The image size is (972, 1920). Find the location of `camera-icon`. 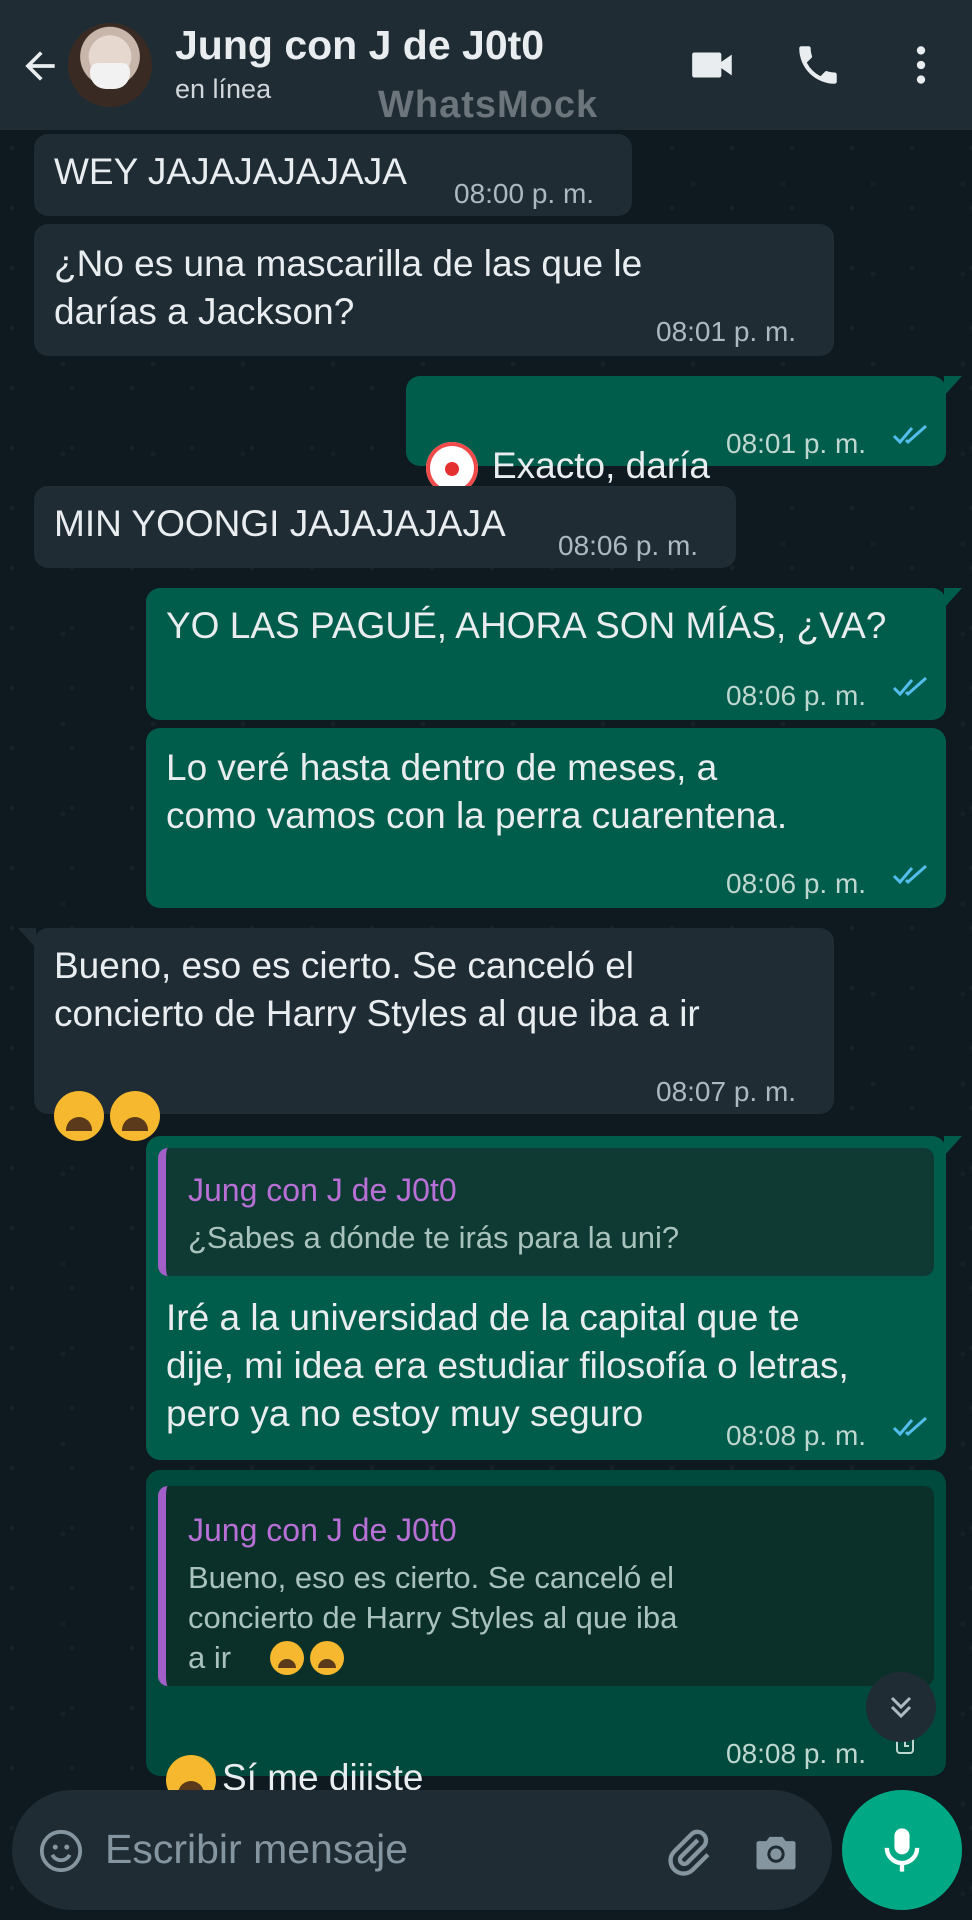

camera-icon is located at coordinates (776, 1852).